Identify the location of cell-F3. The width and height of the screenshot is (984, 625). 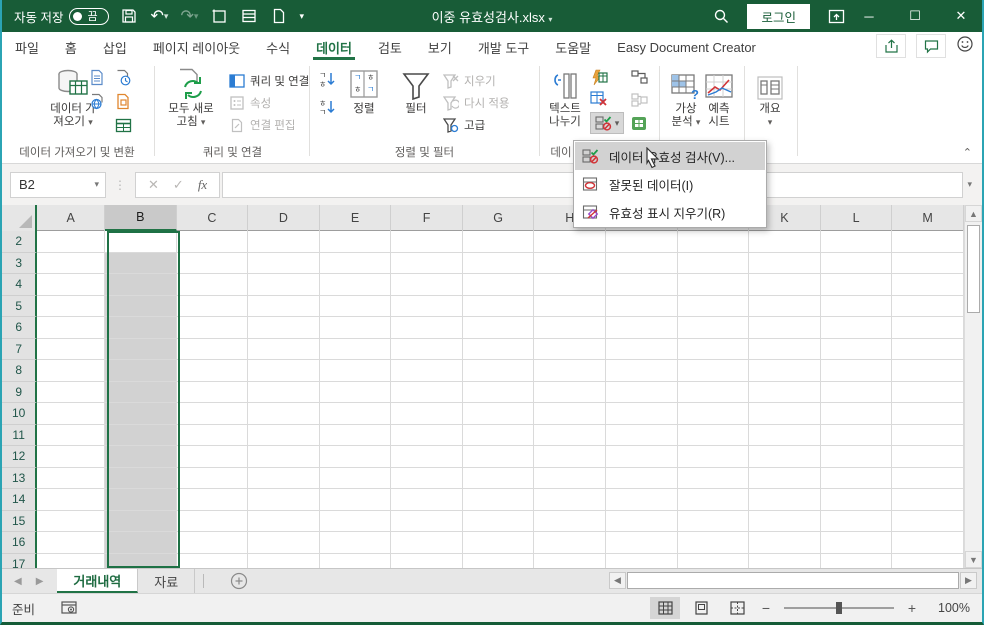
(427, 263).